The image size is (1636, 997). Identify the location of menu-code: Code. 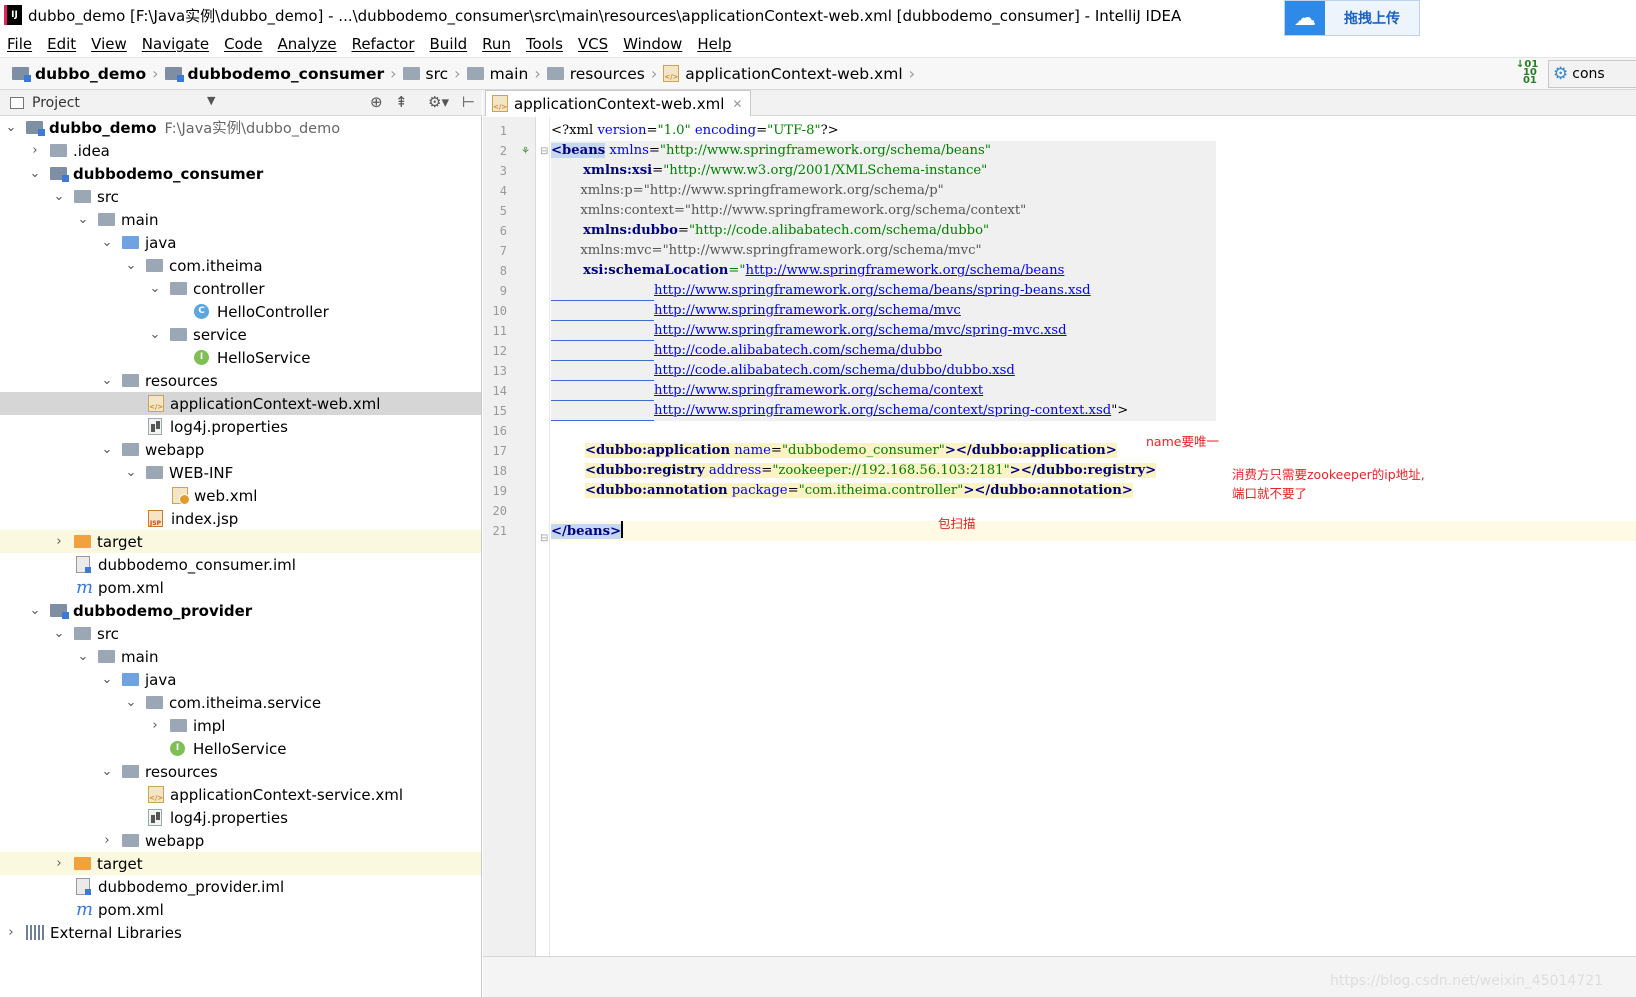
(243, 44).